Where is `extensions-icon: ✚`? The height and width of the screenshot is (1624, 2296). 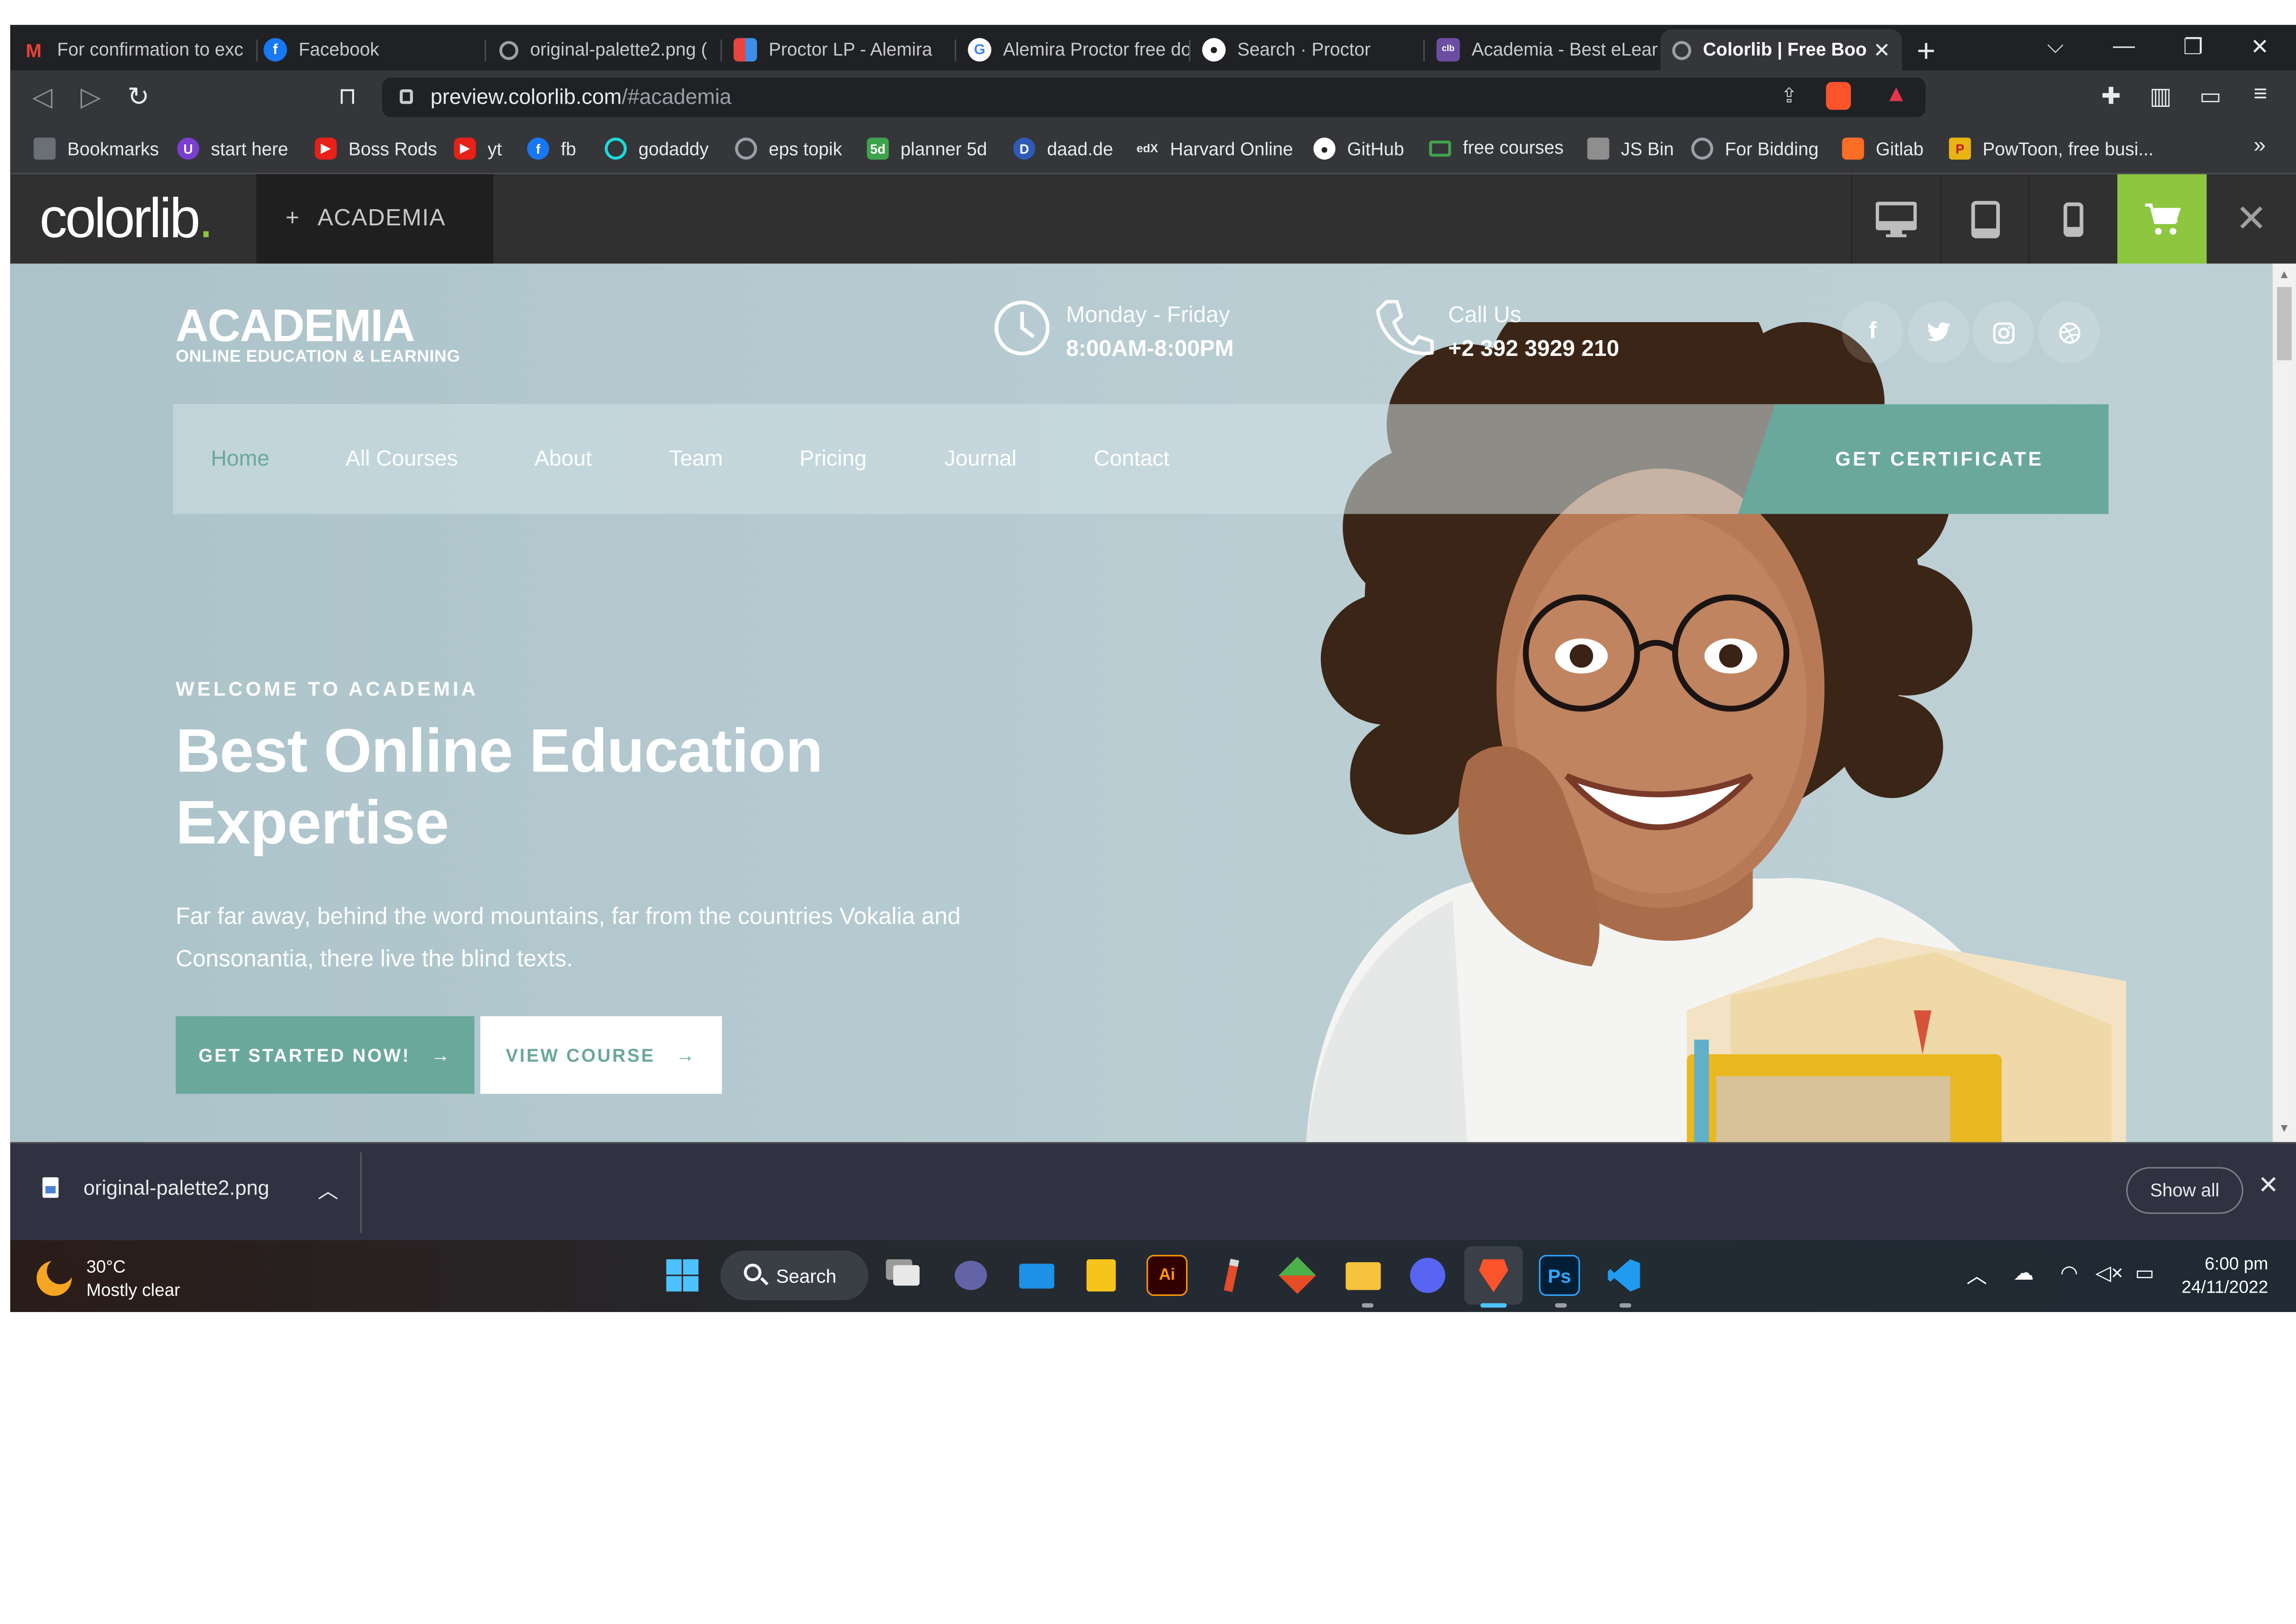
extensions-icon: ✚ is located at coordinates (2111, 96).